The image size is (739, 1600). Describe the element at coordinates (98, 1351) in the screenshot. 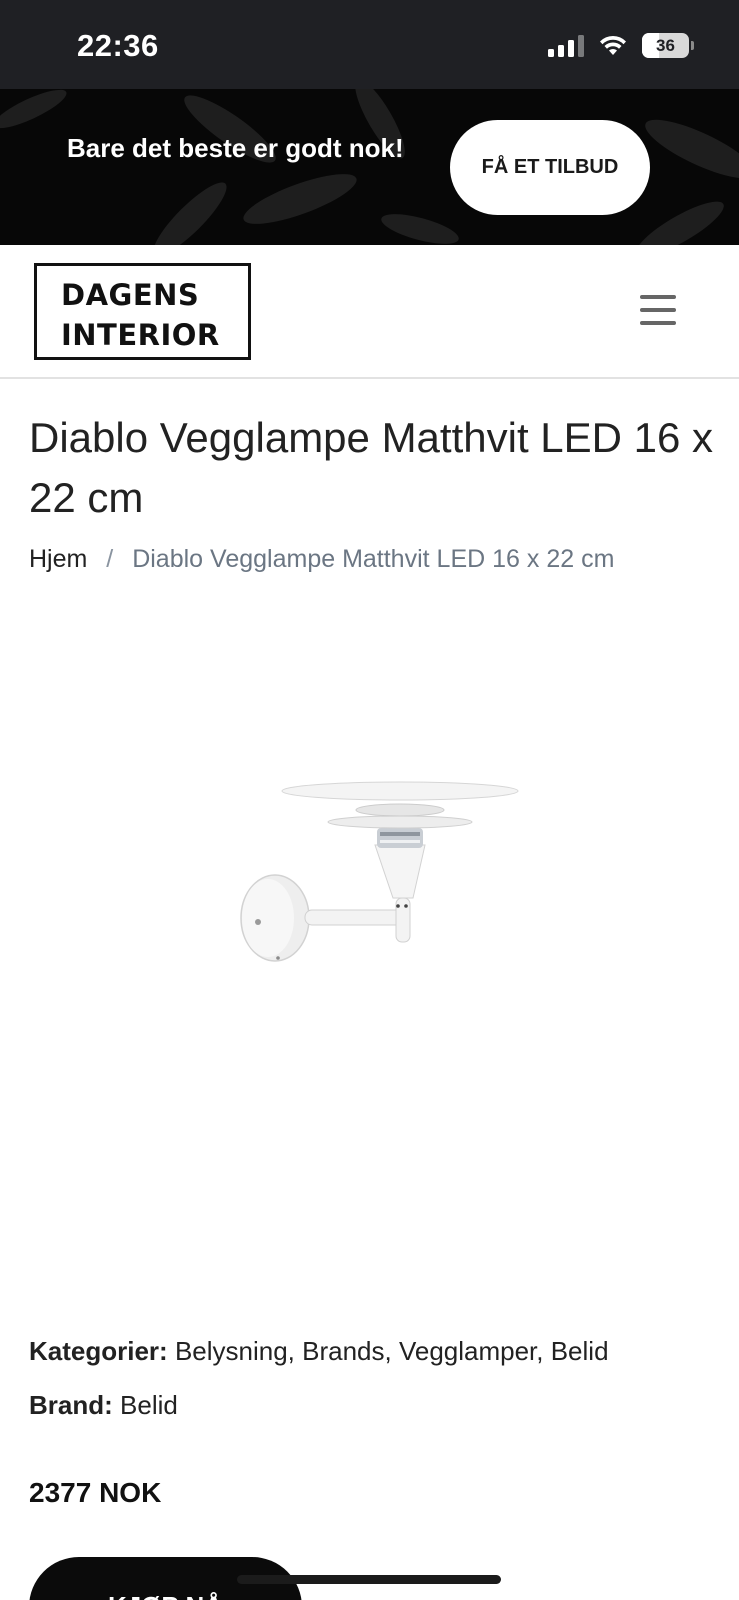

I see `categories-label: Kategorier:` at that location.